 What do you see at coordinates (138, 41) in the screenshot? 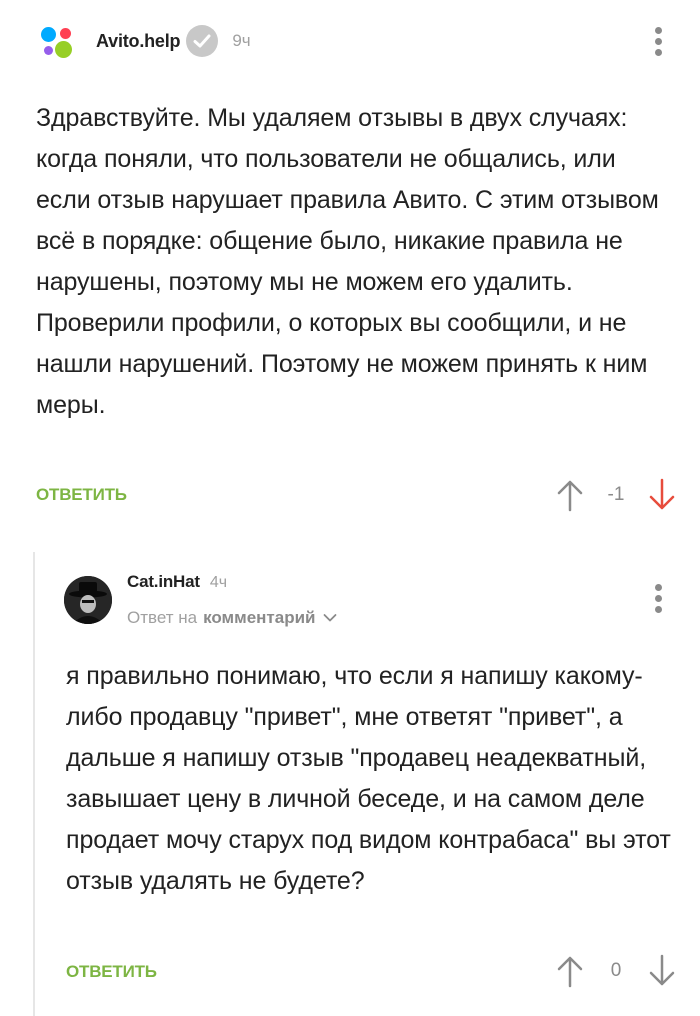
I see `author-name: Avito.help` at bounding box center [138, 41].